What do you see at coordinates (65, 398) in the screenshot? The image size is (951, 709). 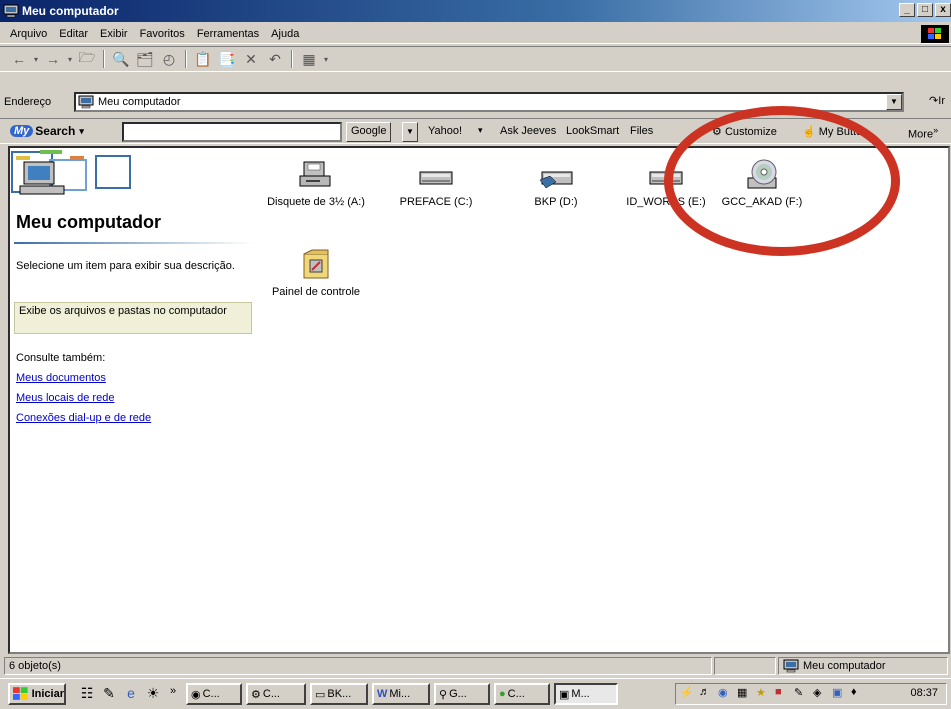 I see `link-meus-locais-de-rede: Meus locais de rede` at bounding box center [65, 398].